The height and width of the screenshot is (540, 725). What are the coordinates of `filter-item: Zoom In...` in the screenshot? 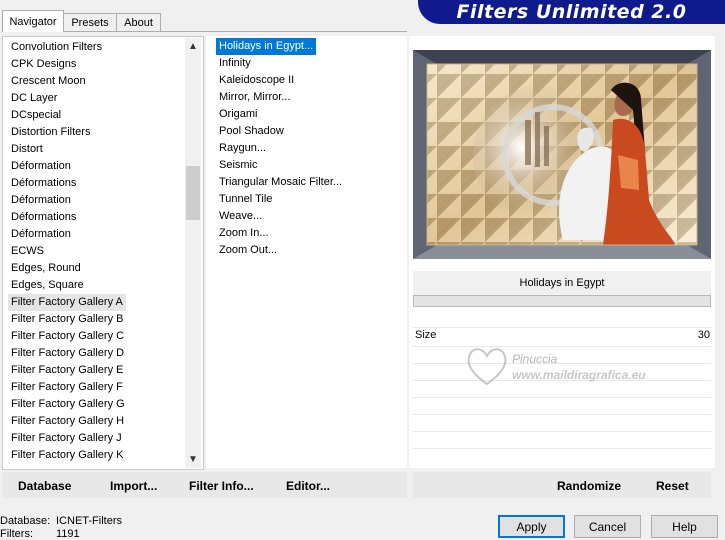 It's located at (244, 233).